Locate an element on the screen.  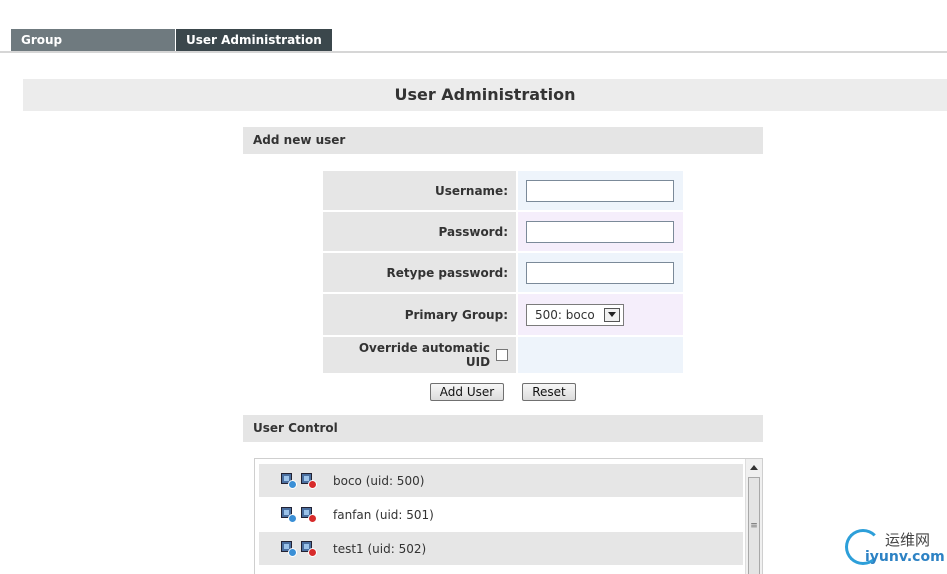
password-row: Password: is located at coordinates (503, 231).